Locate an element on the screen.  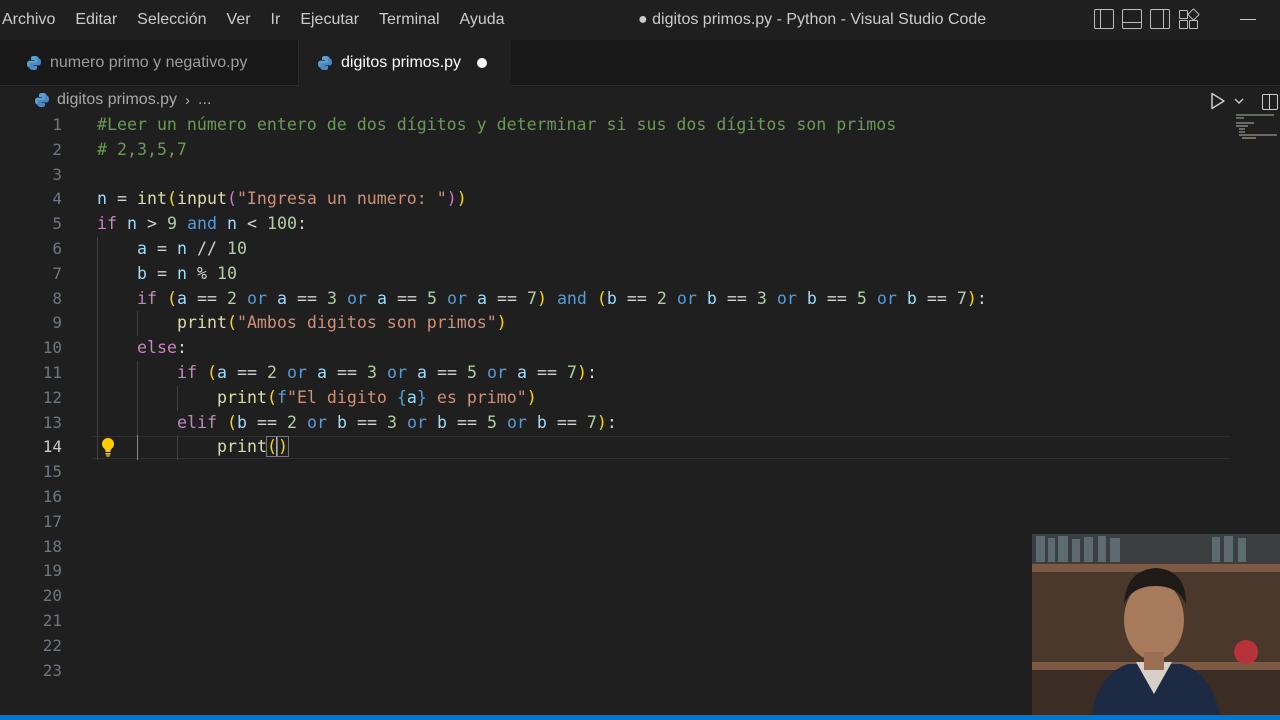
tab-digitos-primos: digitos primos.py is located at coordinates (405, 63).